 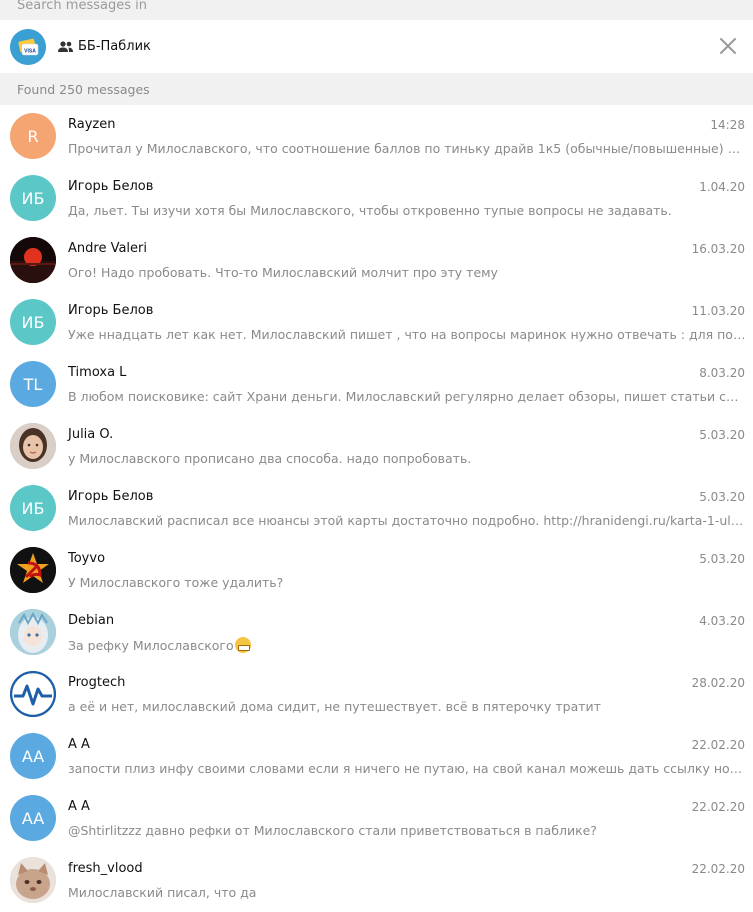 I want to click on avatar-initials: TL, so click(x=33, y=384).